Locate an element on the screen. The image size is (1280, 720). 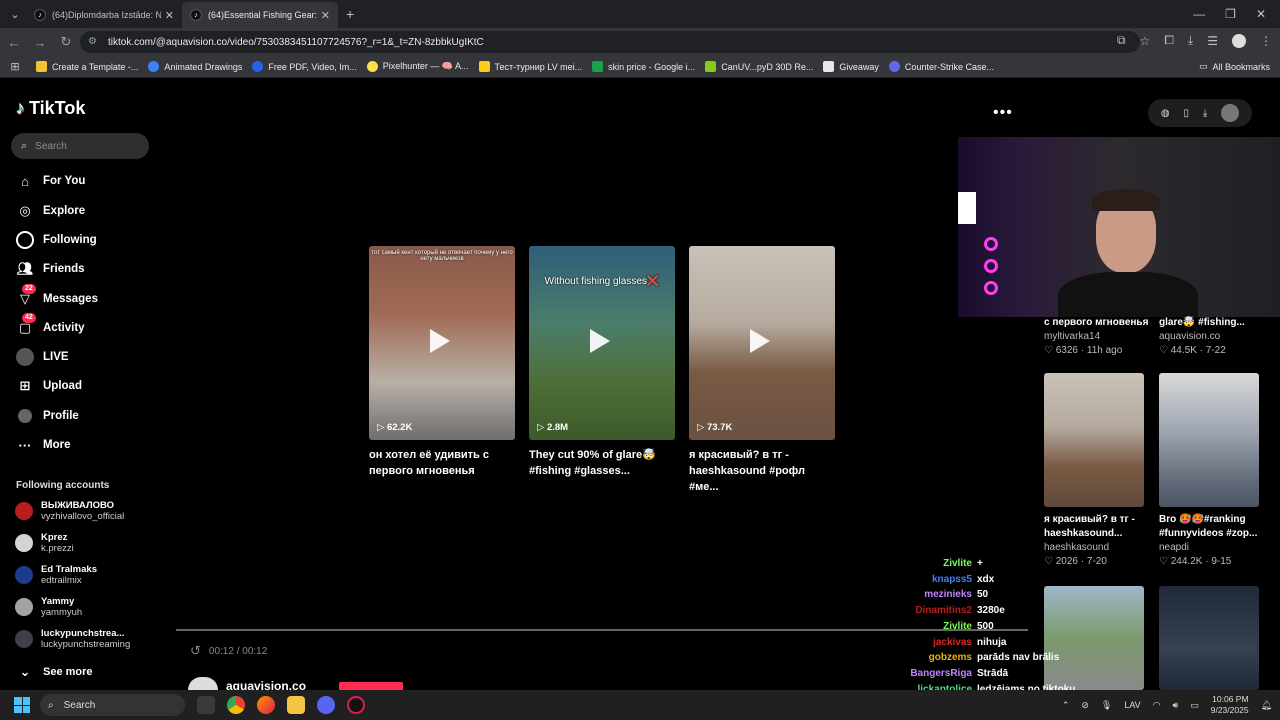
nav-more: ··· More is located at coordinates (43, 445).